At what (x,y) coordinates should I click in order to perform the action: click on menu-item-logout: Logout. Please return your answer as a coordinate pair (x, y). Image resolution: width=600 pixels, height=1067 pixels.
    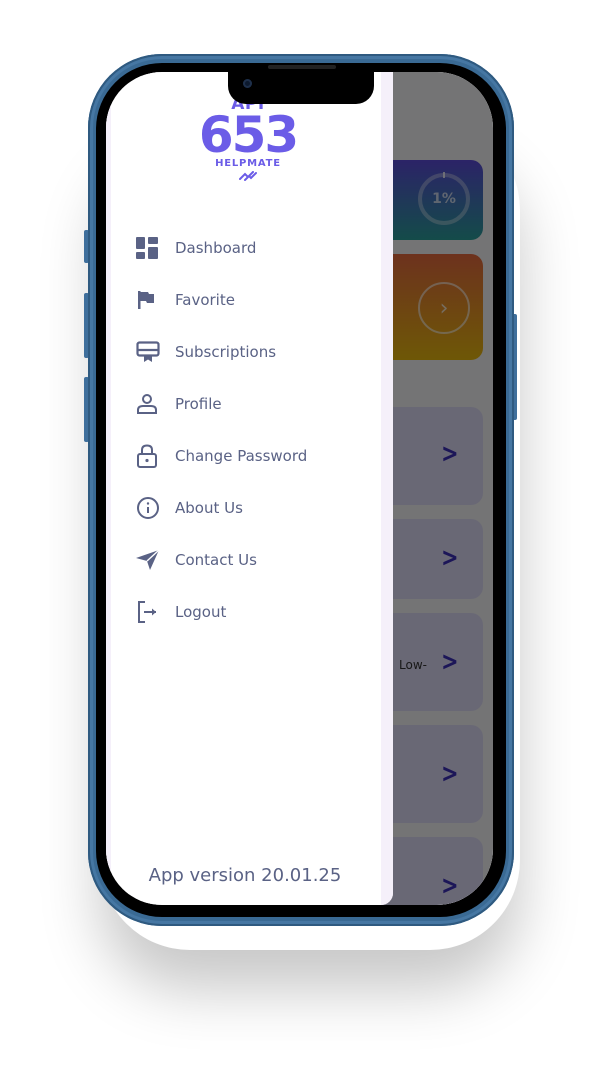
    Looking at the image, I should click on (221, 612).